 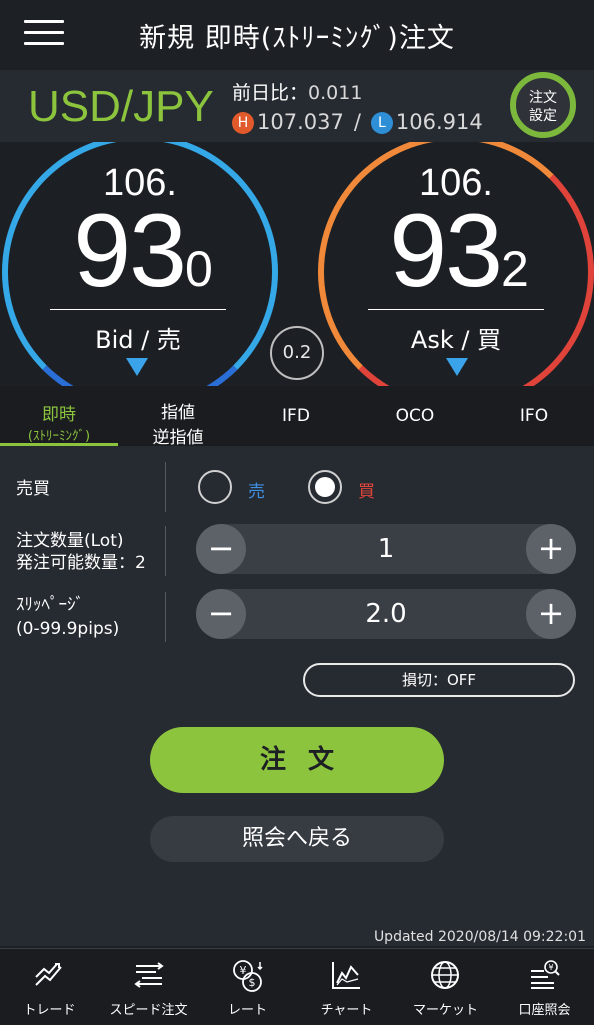 What do you see at coordinates (248, 976) in the screenshot?
I see `rate-icon: ¥ $` at bounding box center [248, 976].